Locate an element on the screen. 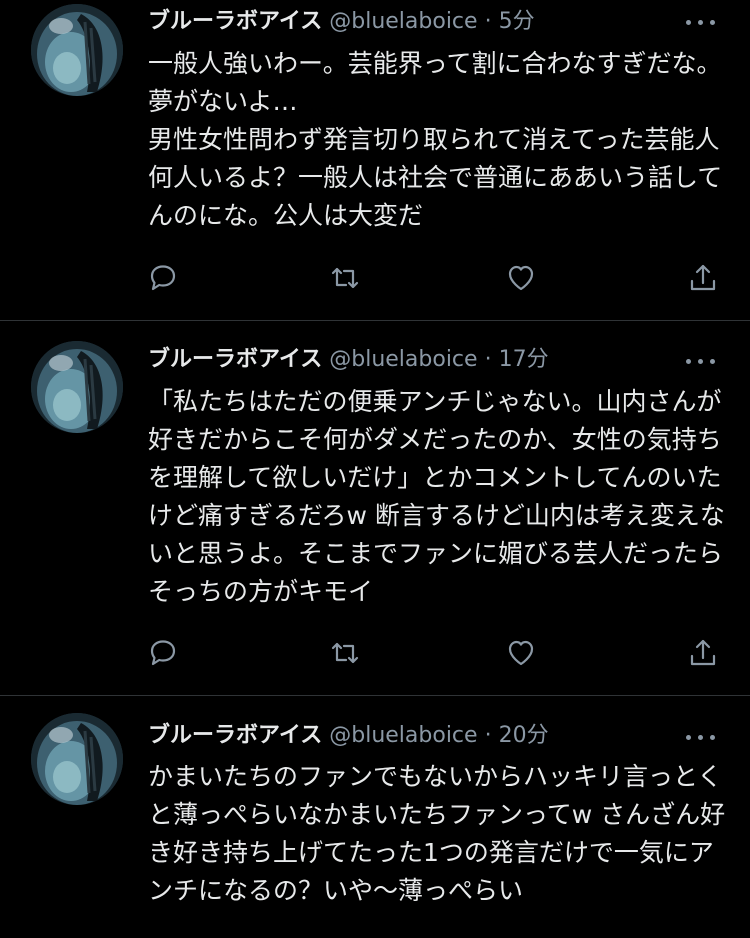  tweet-header: ブルーラボアイス @bluelaboice · 5分 is located at coordinates (341, 22).